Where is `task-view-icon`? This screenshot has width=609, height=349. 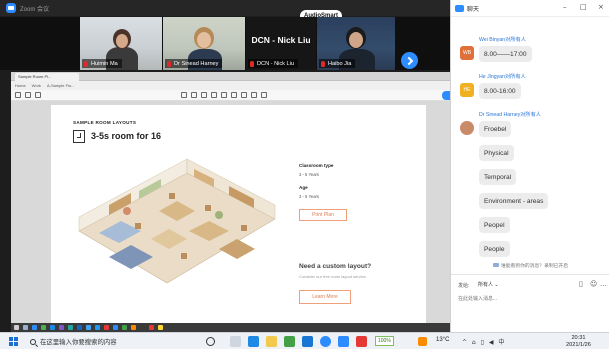 task-view-icon is located at coordinates (235, 341).